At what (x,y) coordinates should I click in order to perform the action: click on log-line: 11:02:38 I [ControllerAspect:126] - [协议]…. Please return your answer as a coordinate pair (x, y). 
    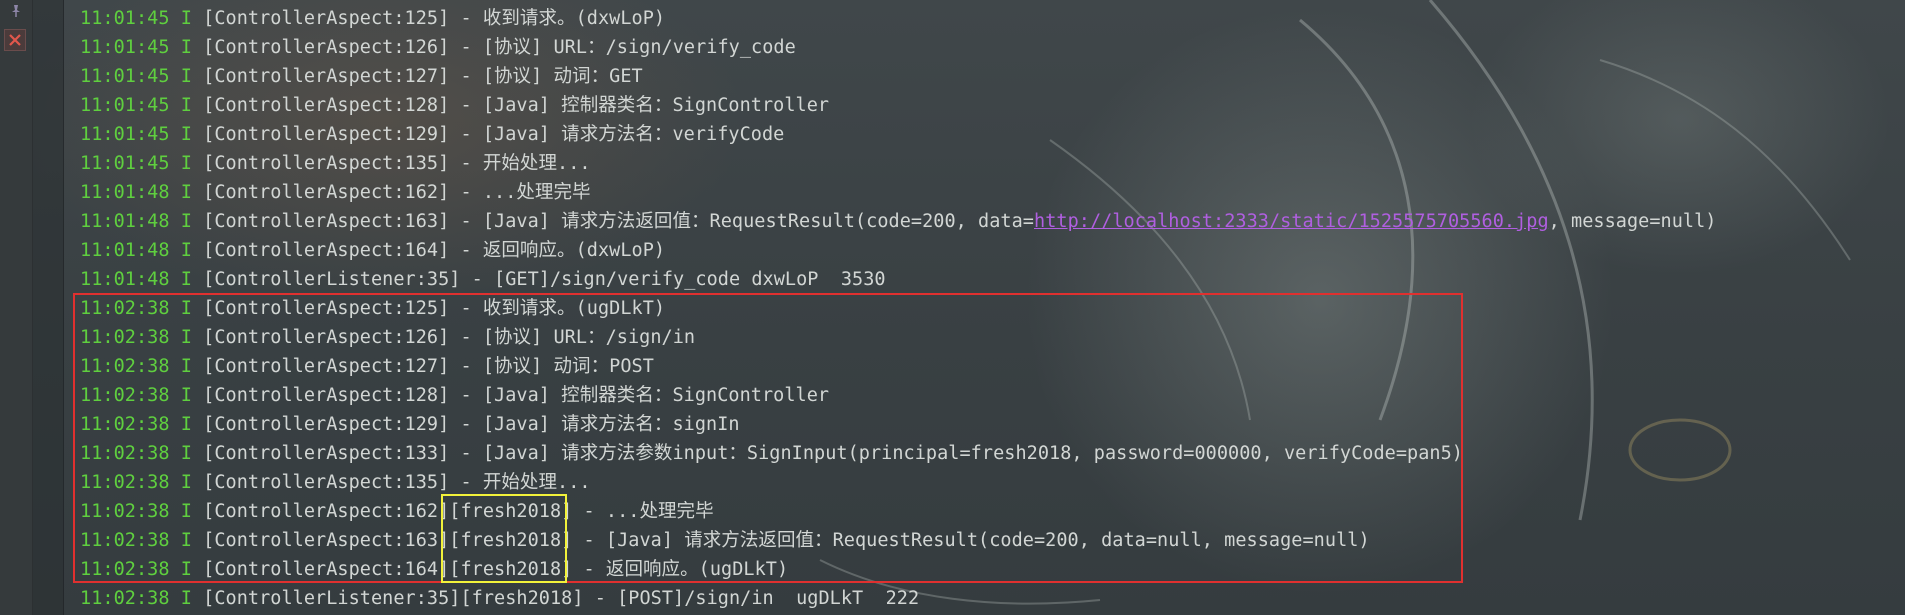
    Looking at the image, I should click on (992, 337).